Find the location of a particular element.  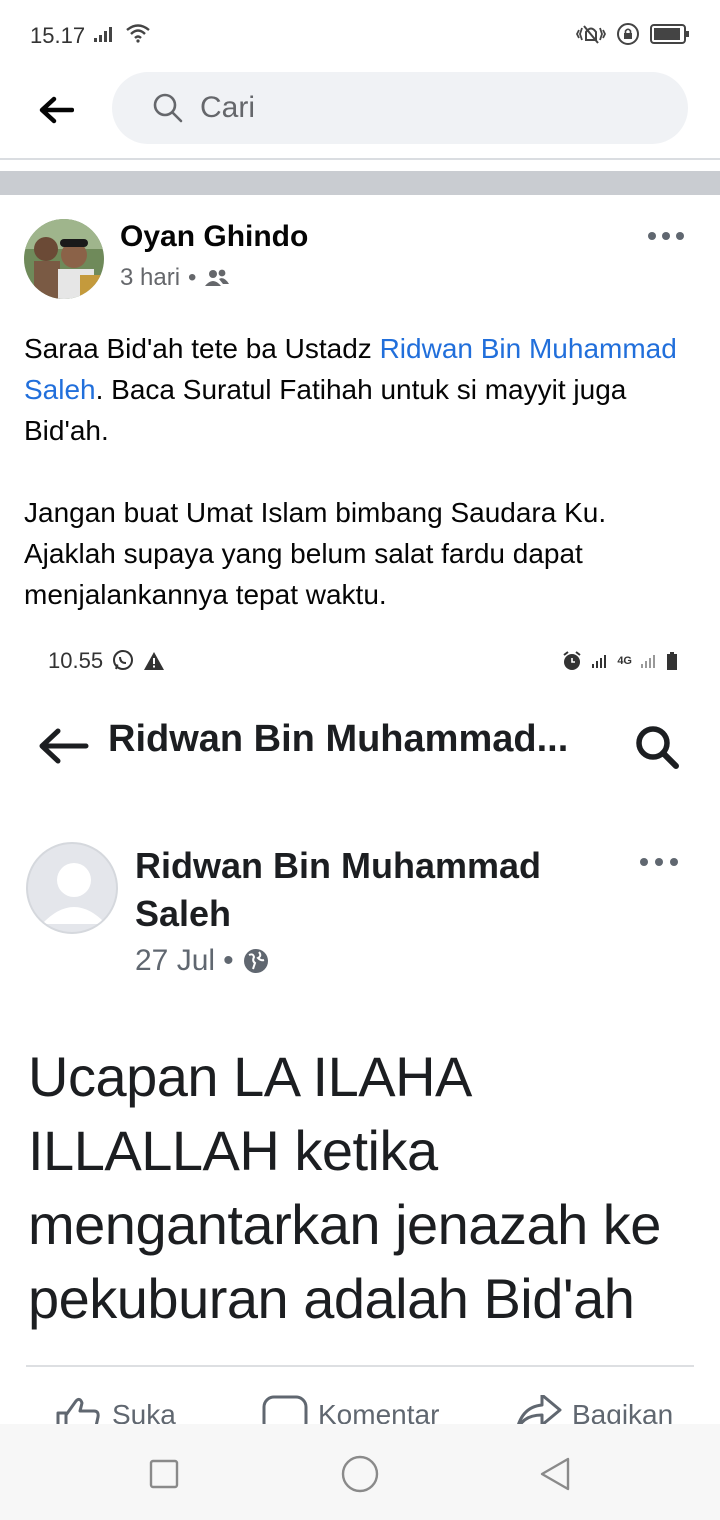

whatsapp-icon is located at coordinates (123, 660).